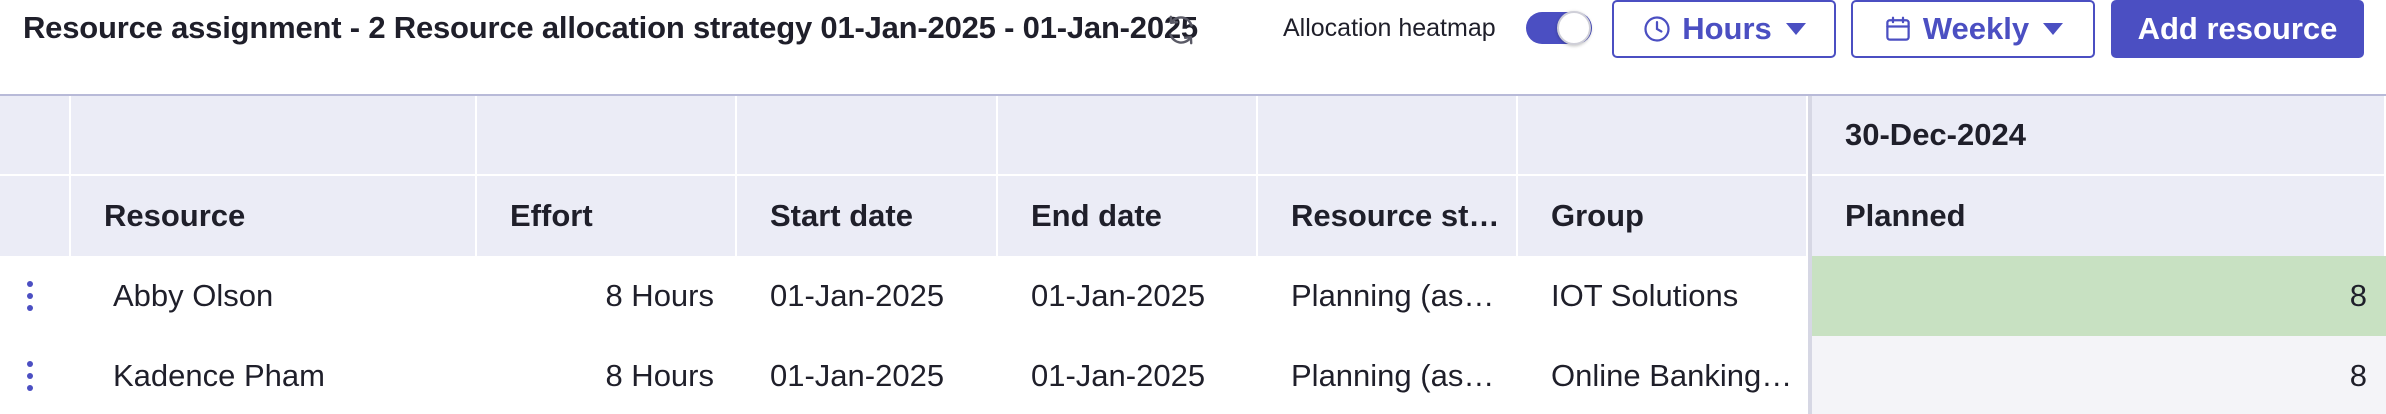  Describe the element at coordinates (1389, 28) in the screenshot. I see `allocation-heatmap-label: Allocation heatmap` at that location.